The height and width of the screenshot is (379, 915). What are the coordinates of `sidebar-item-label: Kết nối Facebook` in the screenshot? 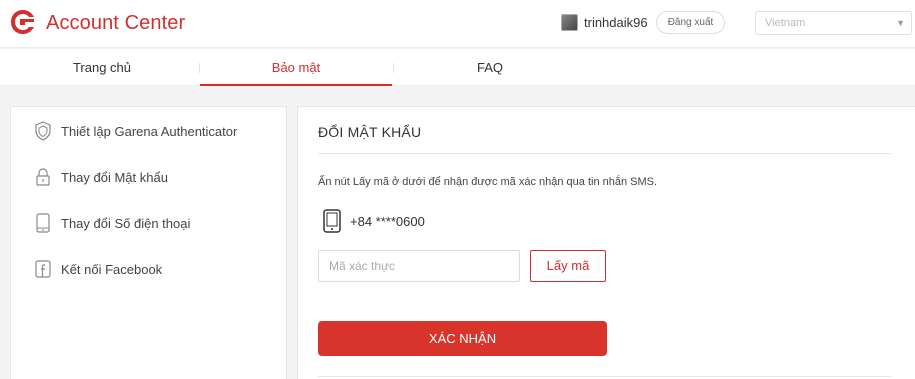 It's located at (112, 269).